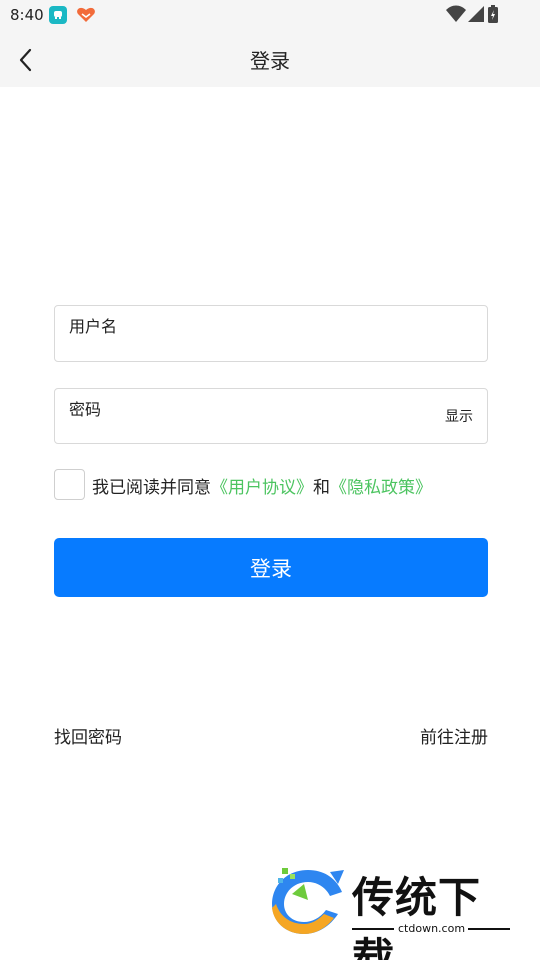 The image size is (540, 960). What do you see at coordinates (308, 901) in the screenshot?
I see `ctdown-logo-icon` at bounding box center [308, 901].